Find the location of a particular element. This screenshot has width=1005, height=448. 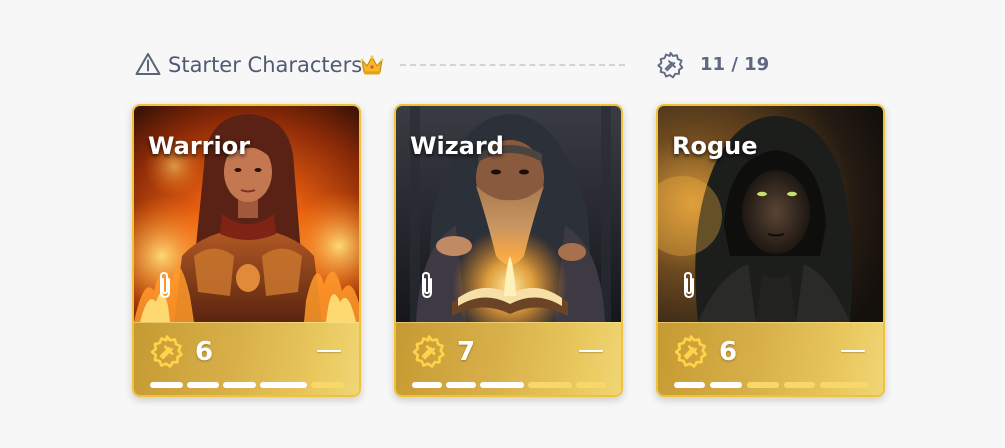

character-name: Wizard is located at coordinates (457, 146).